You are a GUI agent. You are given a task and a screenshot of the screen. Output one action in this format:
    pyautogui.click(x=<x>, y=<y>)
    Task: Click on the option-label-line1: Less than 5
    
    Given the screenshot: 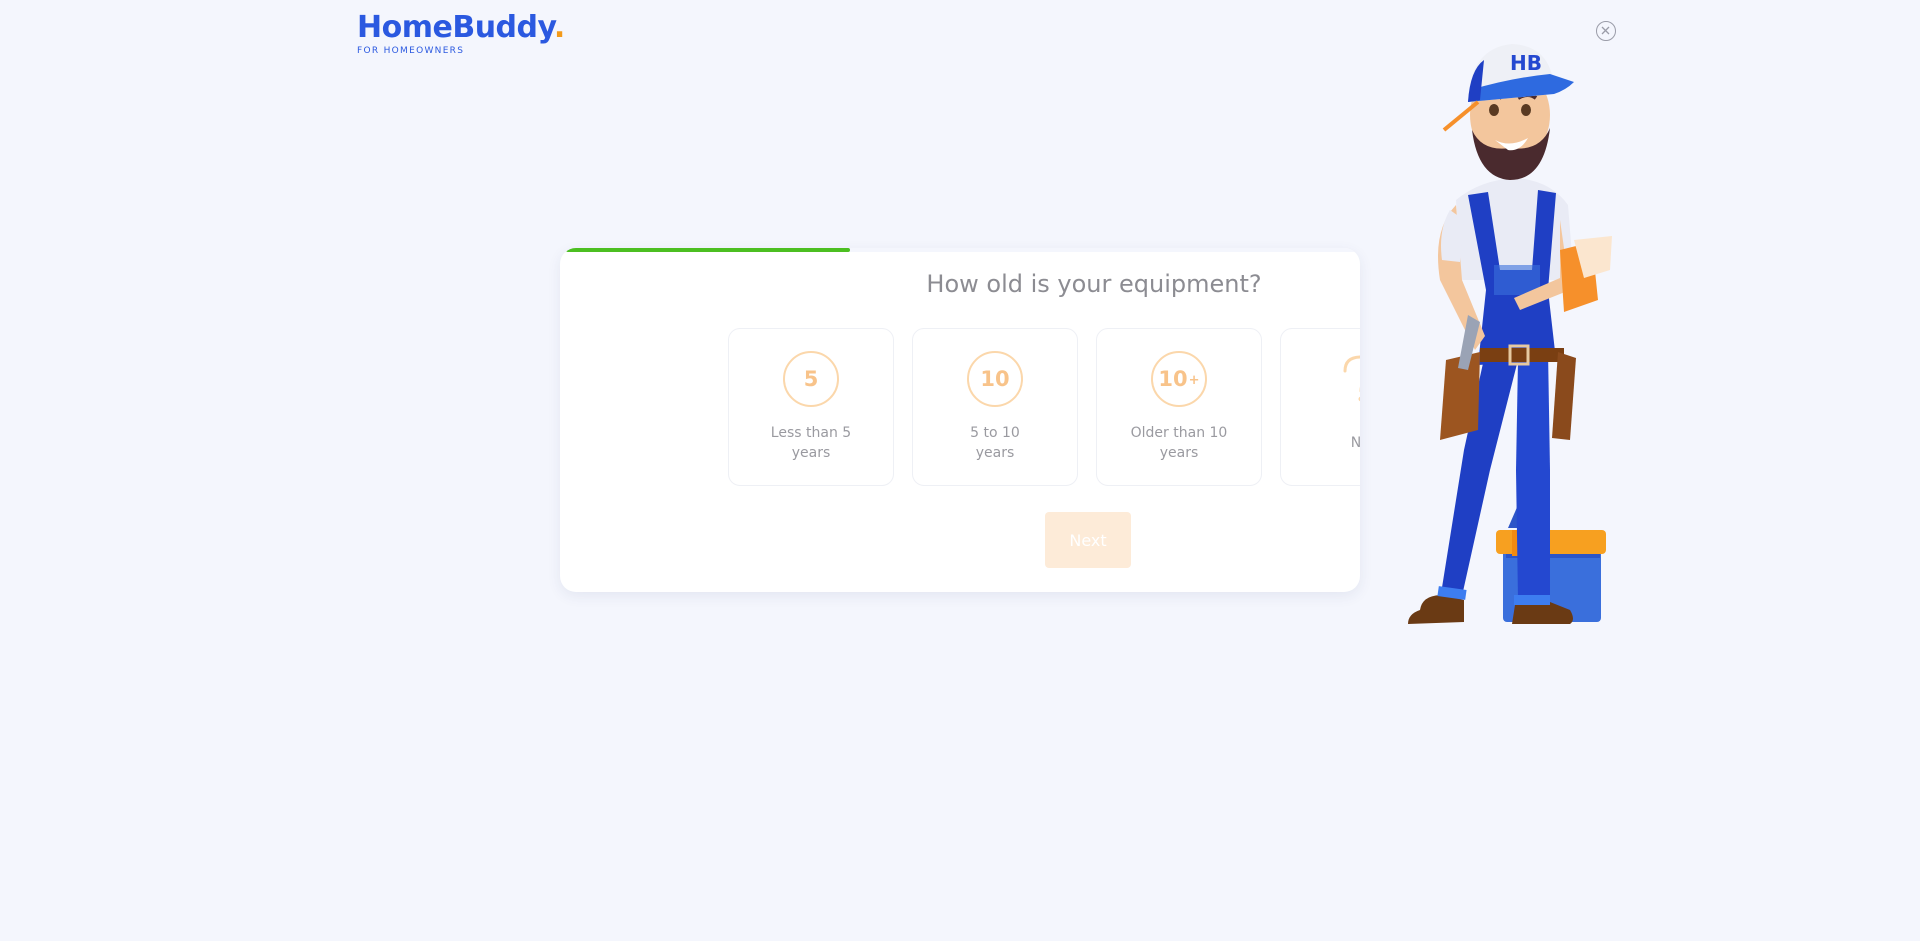 What is the action you would take?
    pyautogui.click(x=811, y=433)
    